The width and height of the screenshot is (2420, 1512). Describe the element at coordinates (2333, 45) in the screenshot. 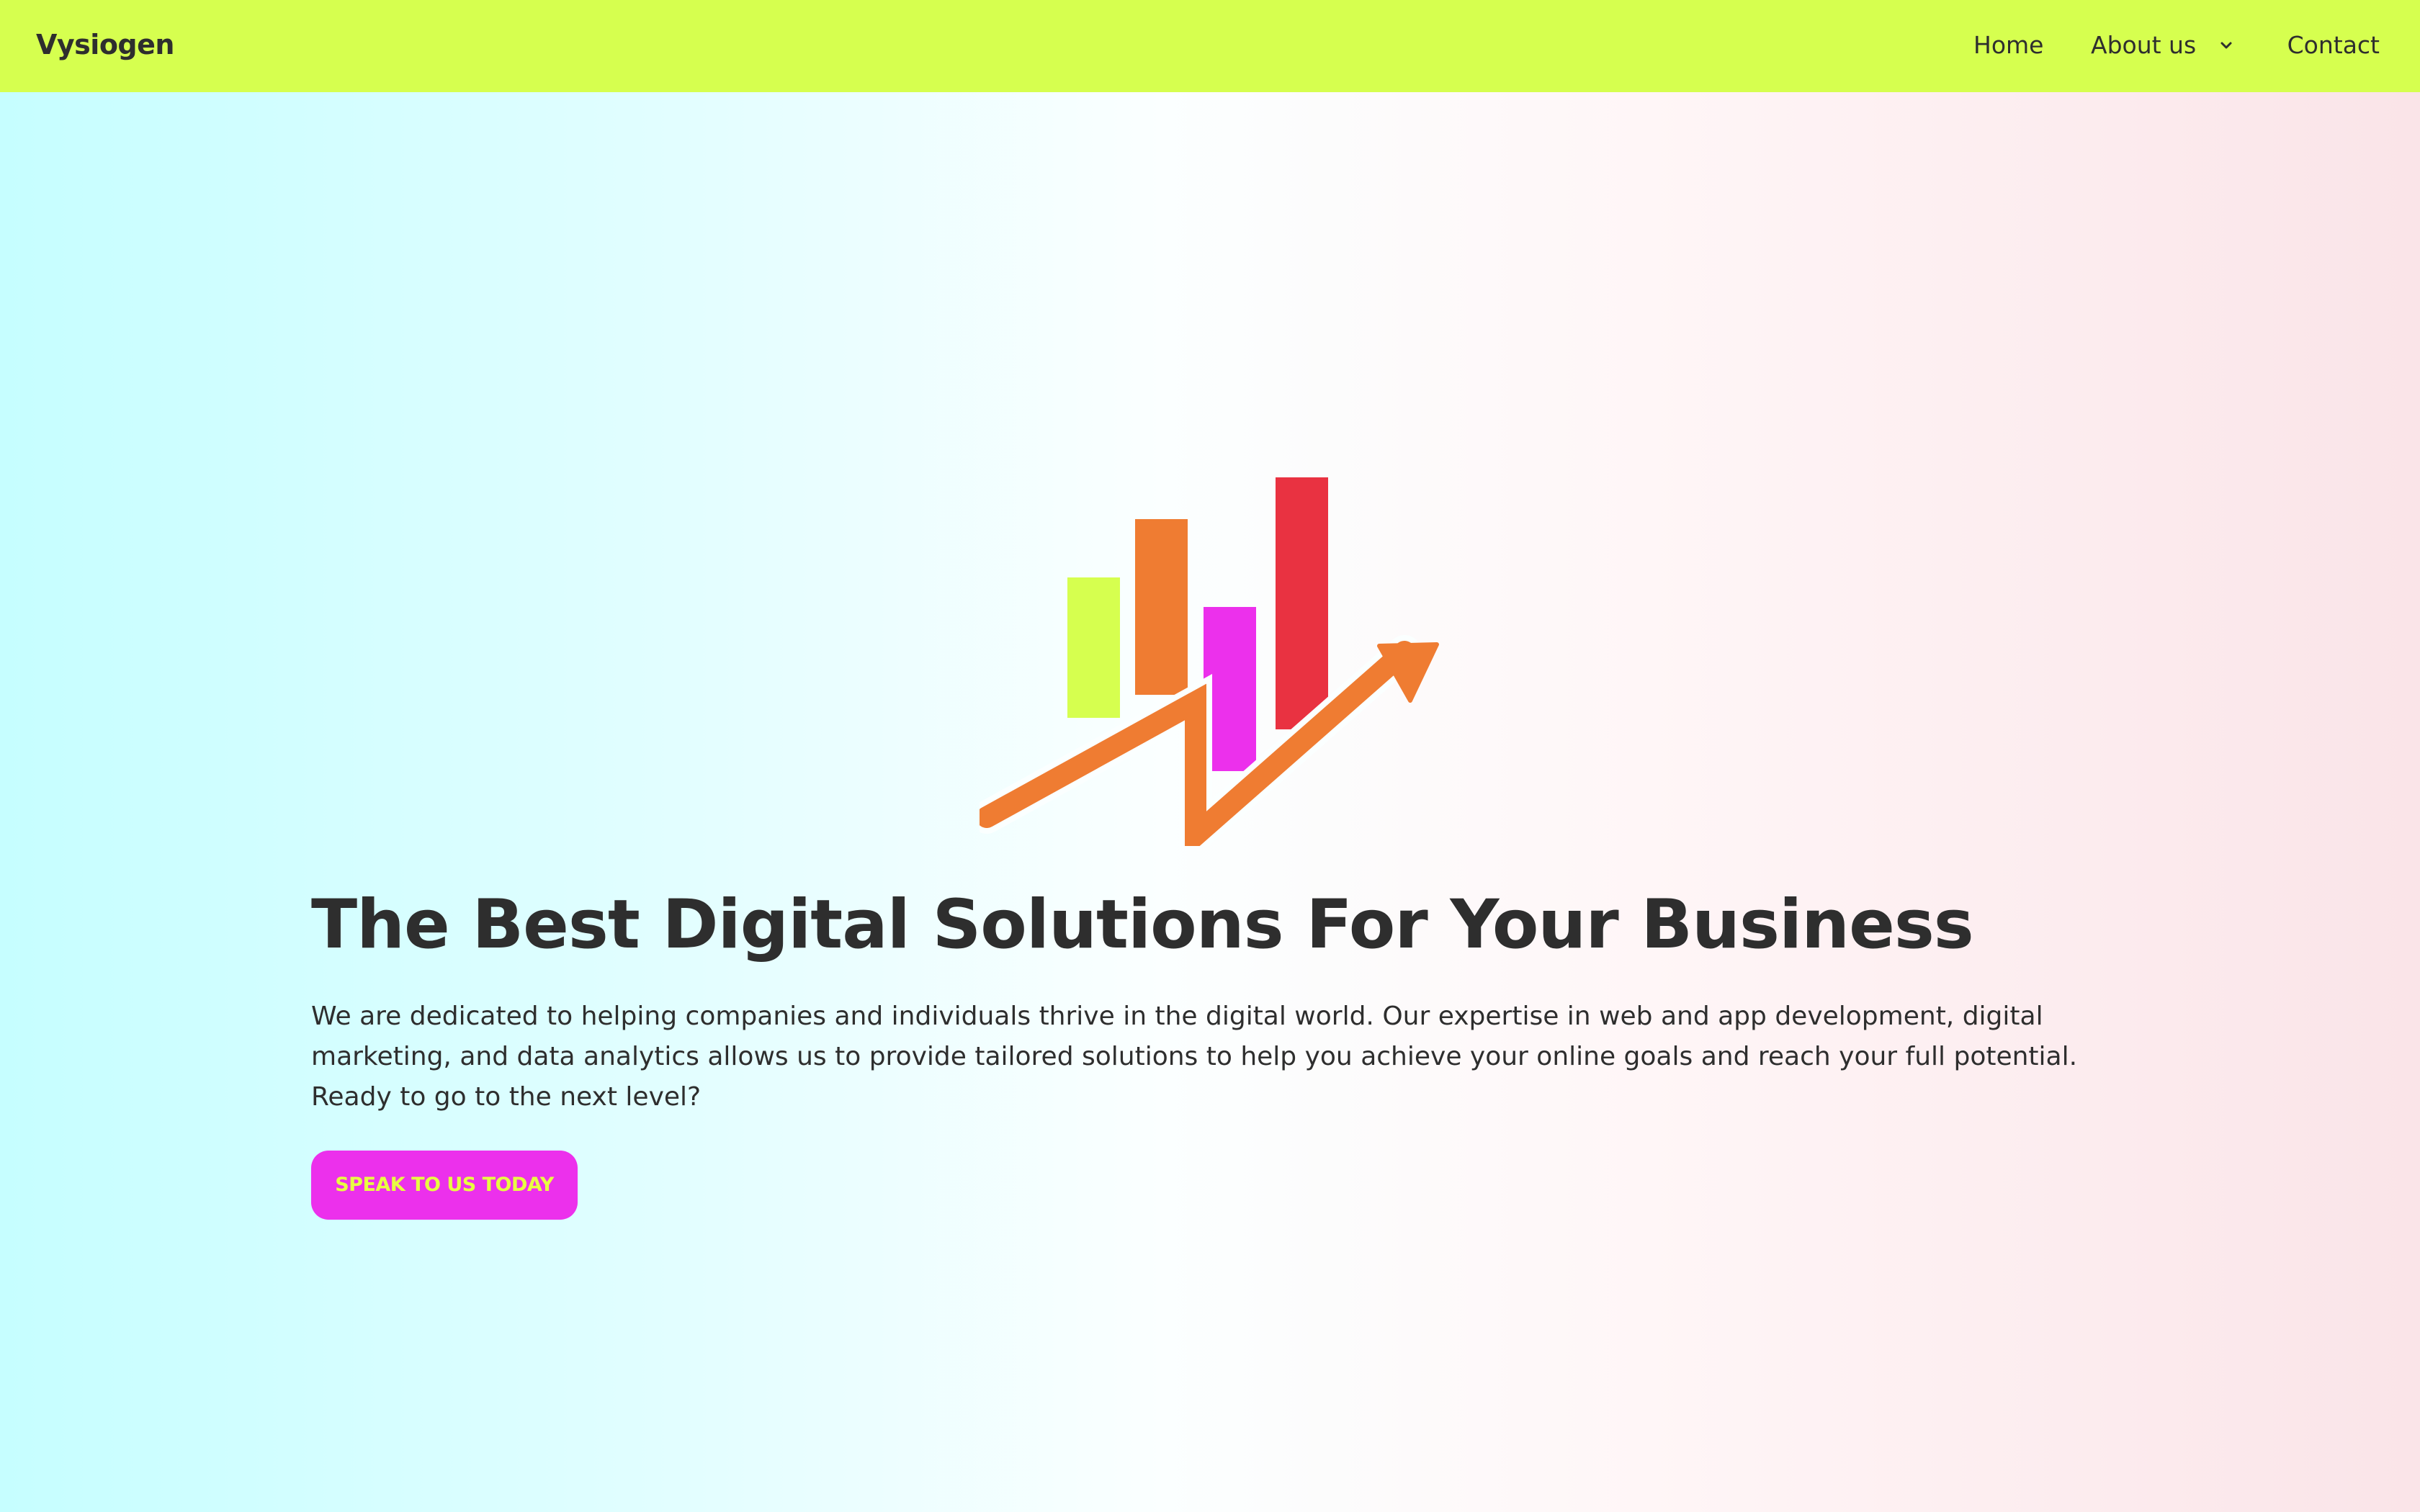

I see `nav-link-contact: Contact` at that location.